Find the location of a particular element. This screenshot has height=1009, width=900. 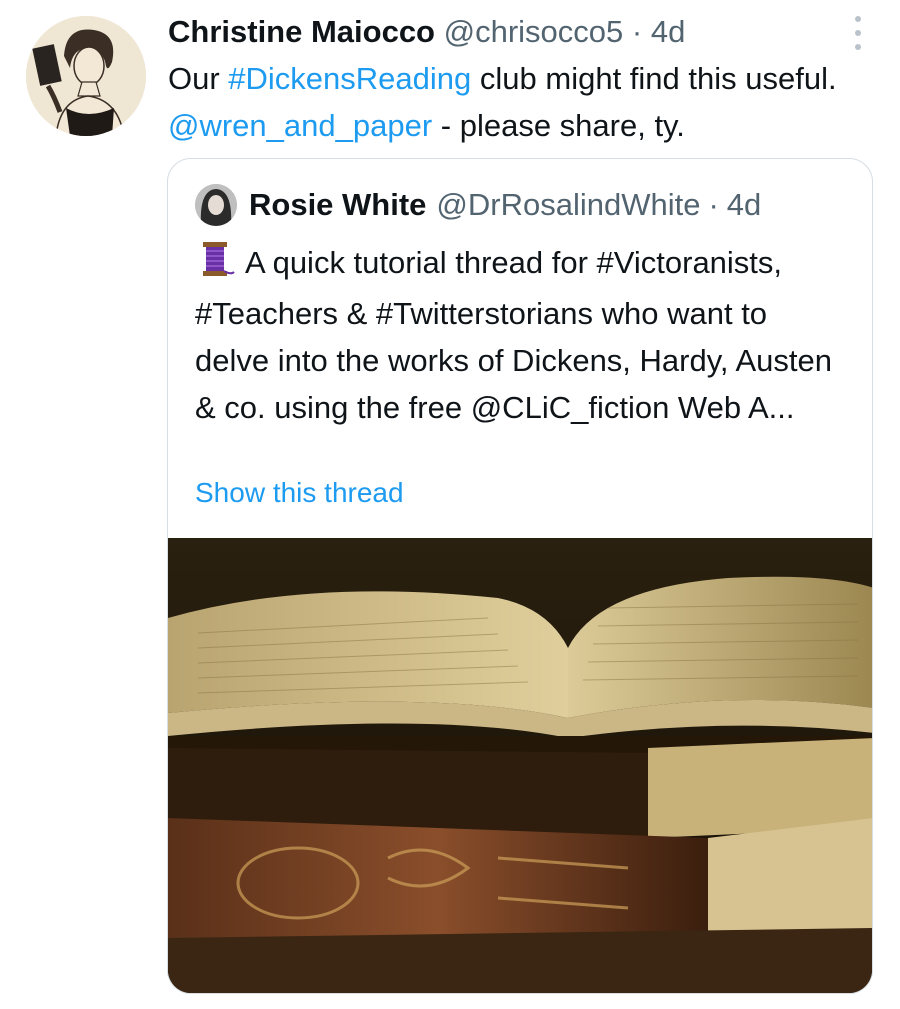

author-name: Christine Maiocco is located at coordinates (301, 31).